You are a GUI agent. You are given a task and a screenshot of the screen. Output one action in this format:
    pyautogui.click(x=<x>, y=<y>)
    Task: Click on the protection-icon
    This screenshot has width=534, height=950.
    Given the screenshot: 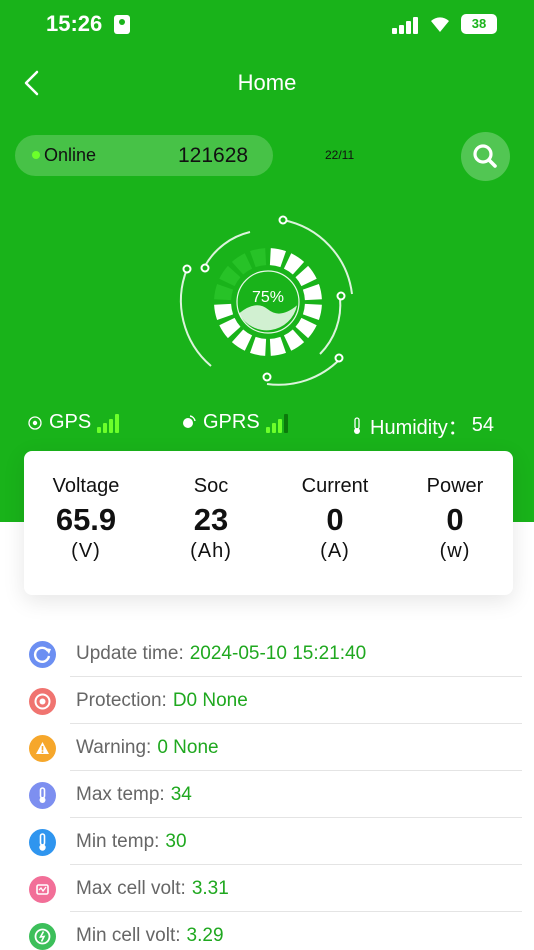 What is the action you would take?
    pyautogui.click(x=42, y=701)
    